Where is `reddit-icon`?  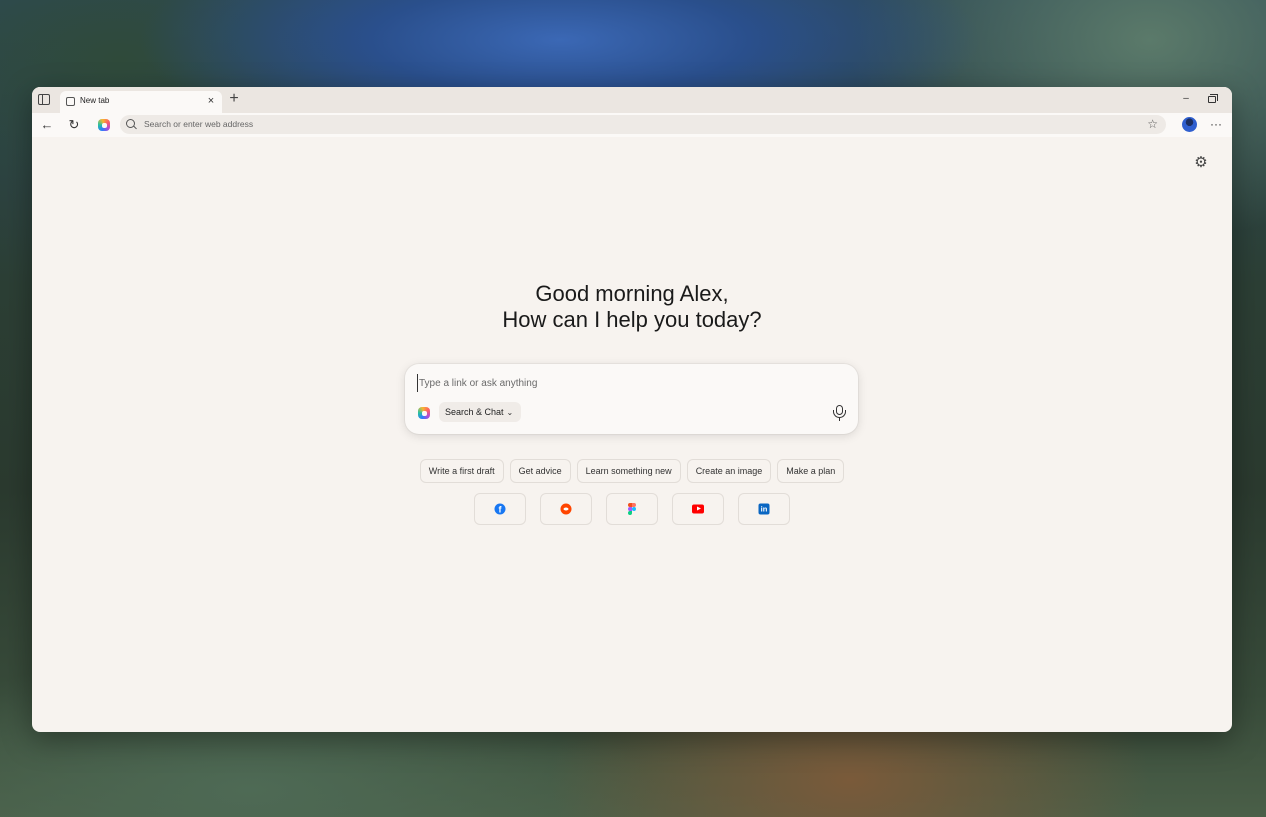 reddit-icon is located at coordinates (566, 509).